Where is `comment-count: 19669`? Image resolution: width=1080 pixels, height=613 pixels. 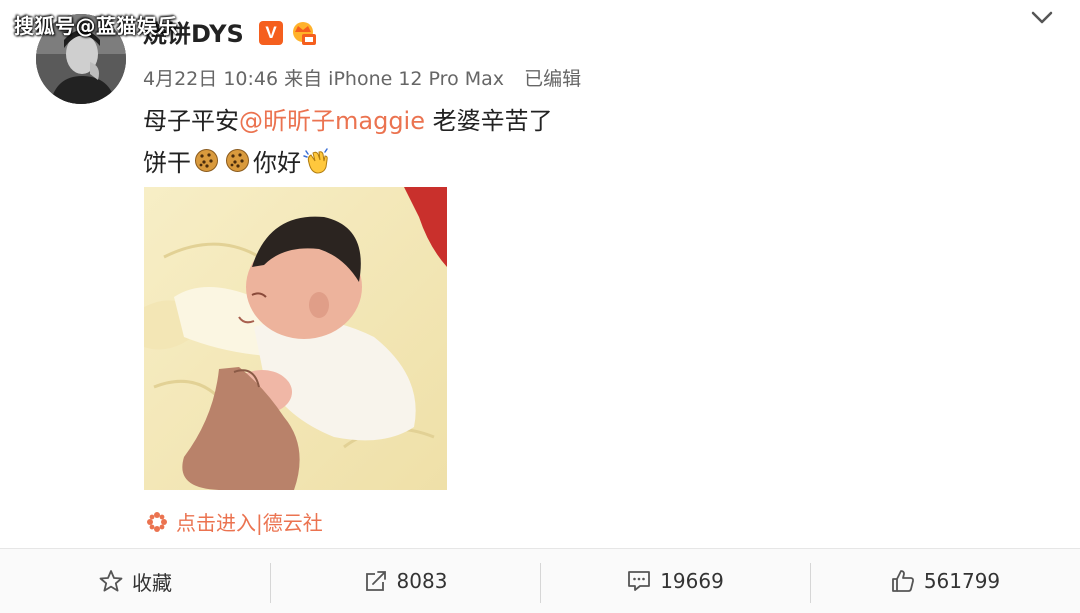 comment-count: 19669 is located at coordinates (692, 581).